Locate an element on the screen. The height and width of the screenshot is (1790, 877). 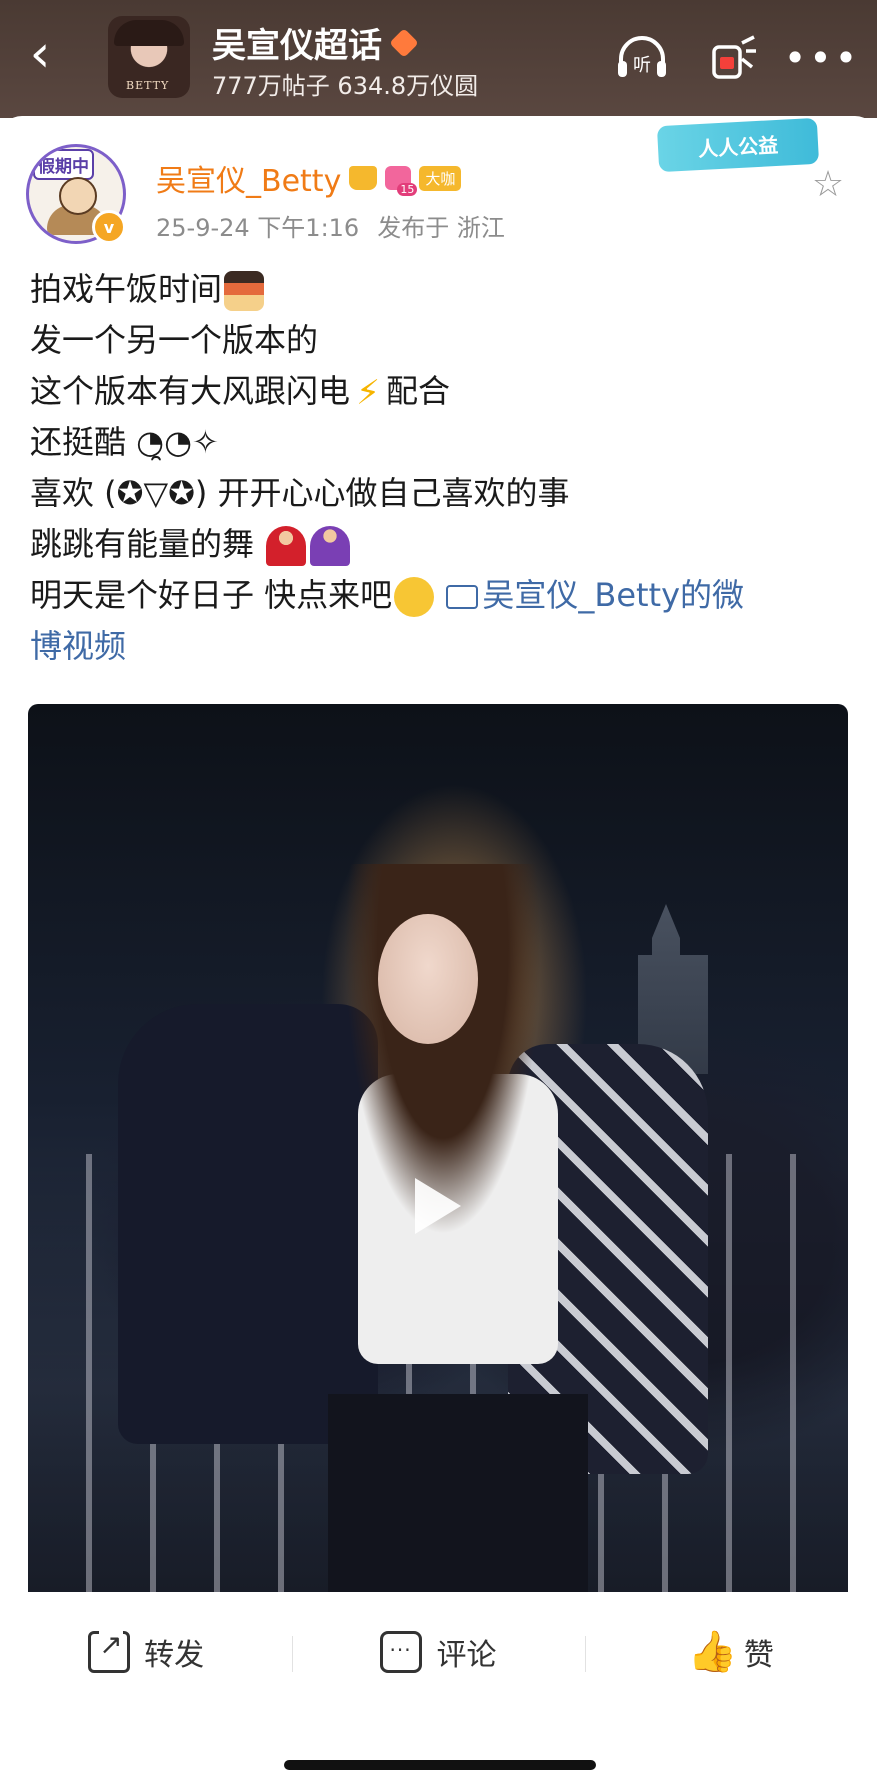
topic-stats: 777万帖子 634.8万仪圆 is located at coordinates (345, 86).